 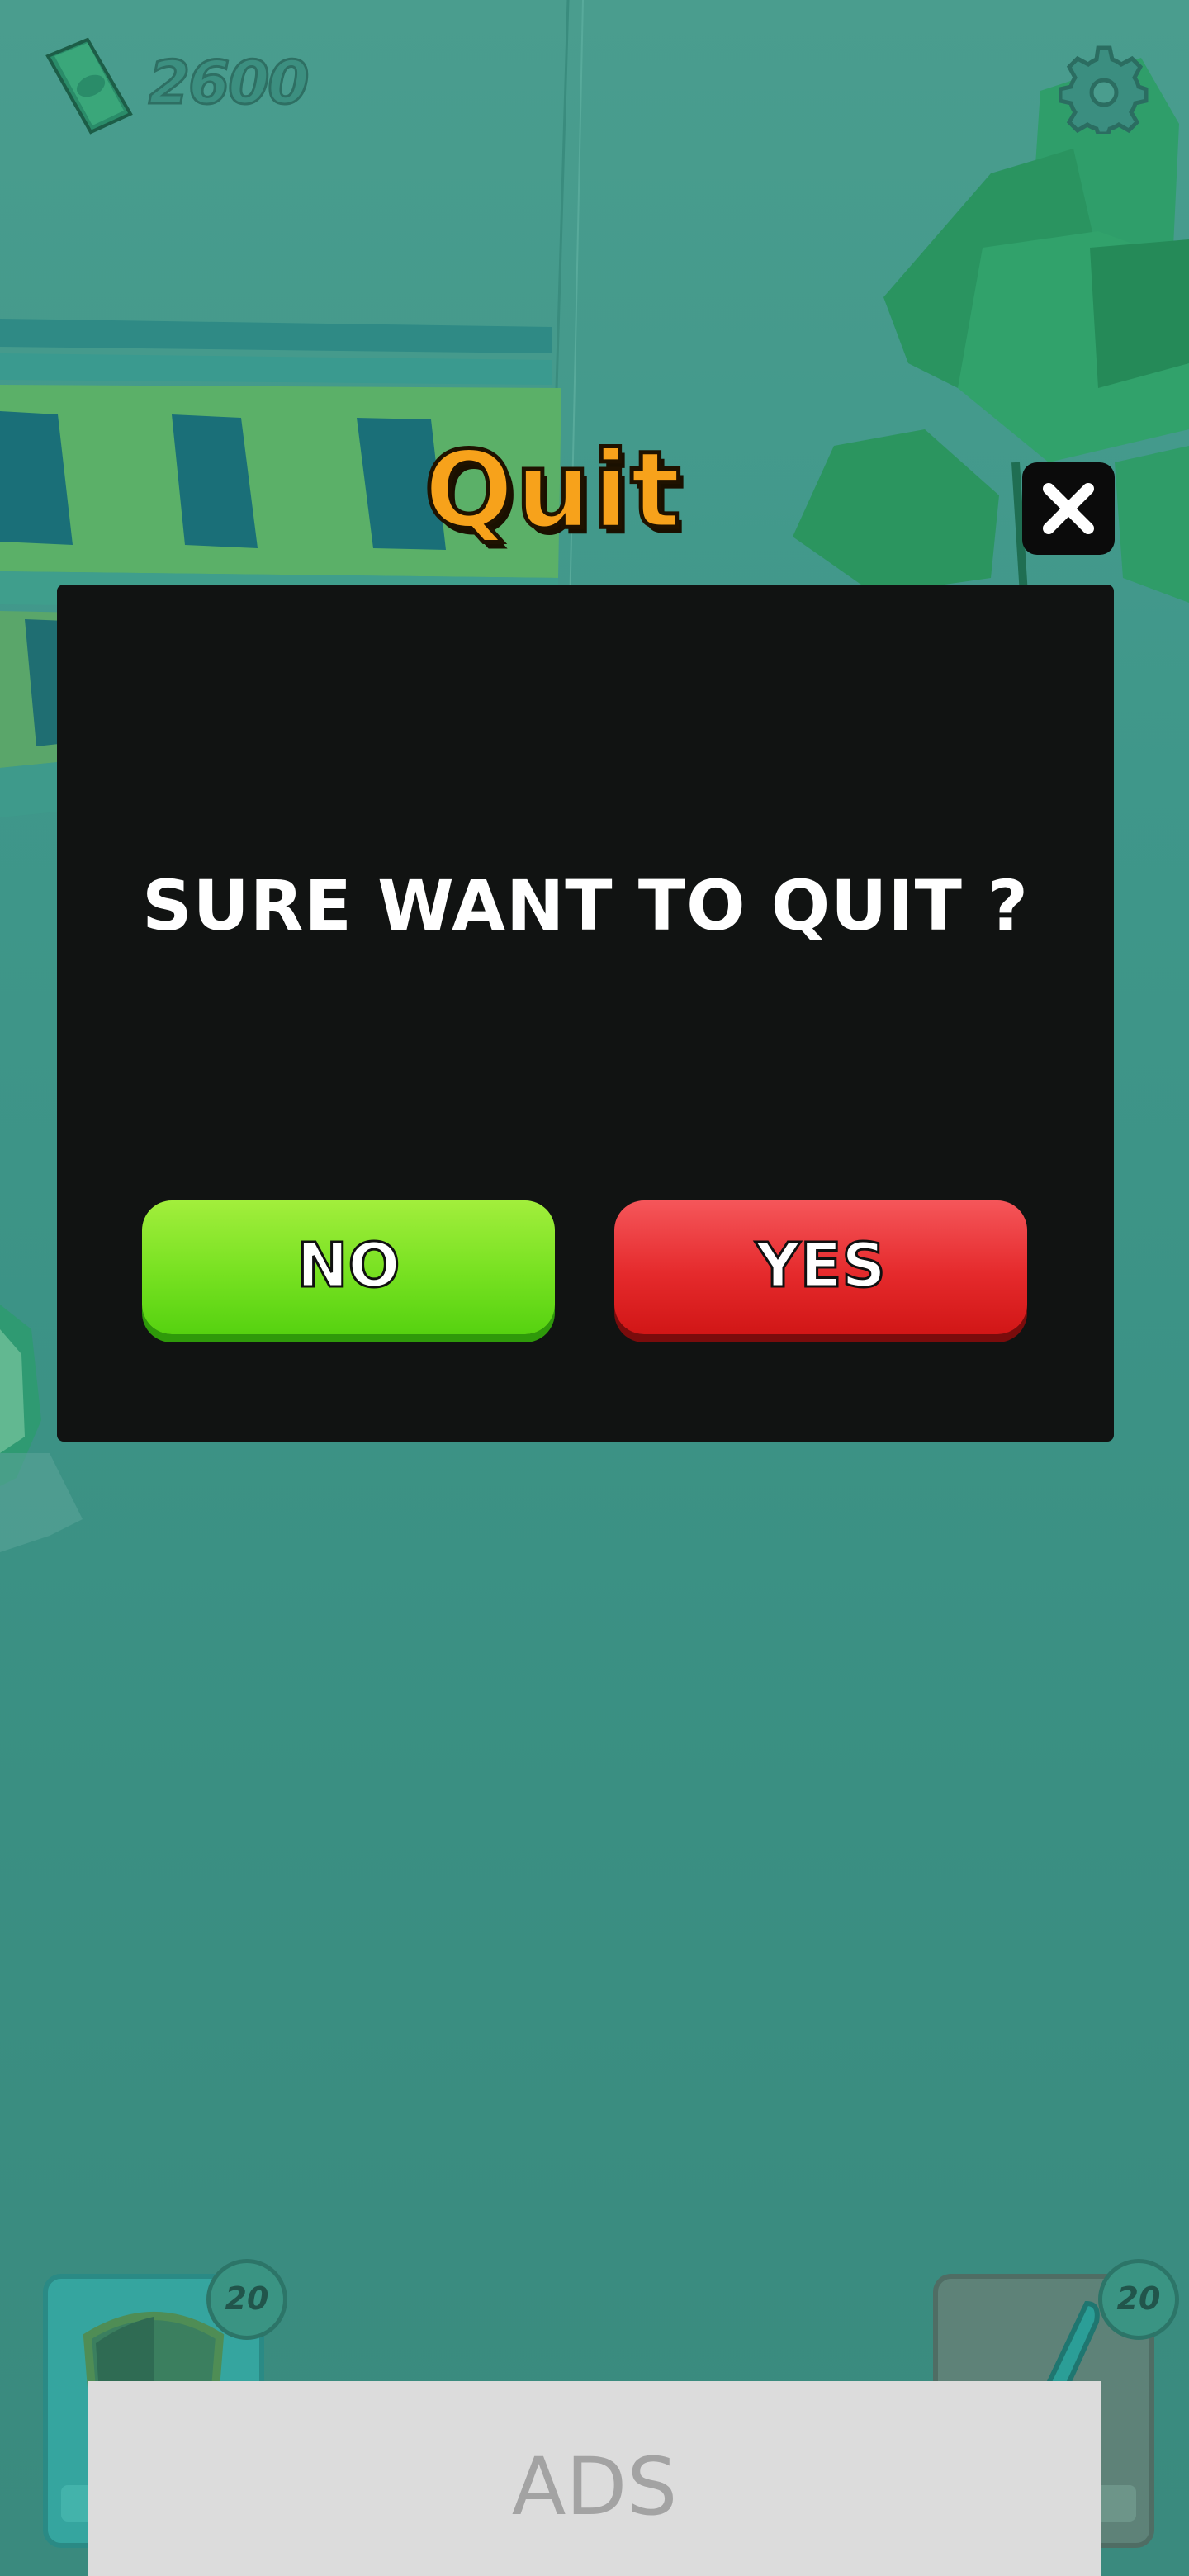 What do you see at coordinates (552, 491) in the screenshot?
I see `dialog-title: Quit` at bounding box center [552, 491].